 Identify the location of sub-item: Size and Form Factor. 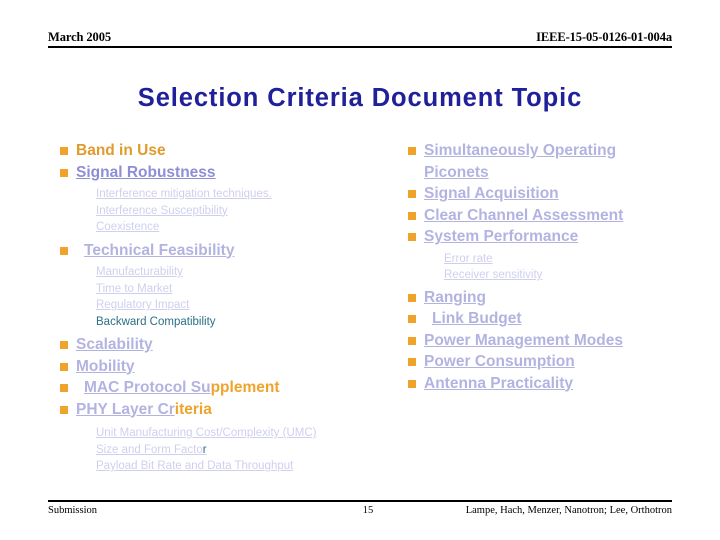
(246, 450).